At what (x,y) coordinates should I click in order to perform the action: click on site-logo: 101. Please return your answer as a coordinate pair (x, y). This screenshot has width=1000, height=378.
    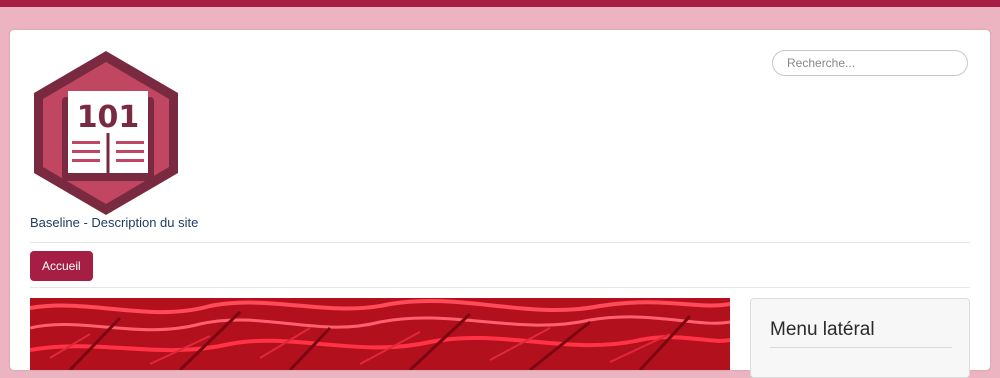
    Looking at the image, I should click on (106, 133).